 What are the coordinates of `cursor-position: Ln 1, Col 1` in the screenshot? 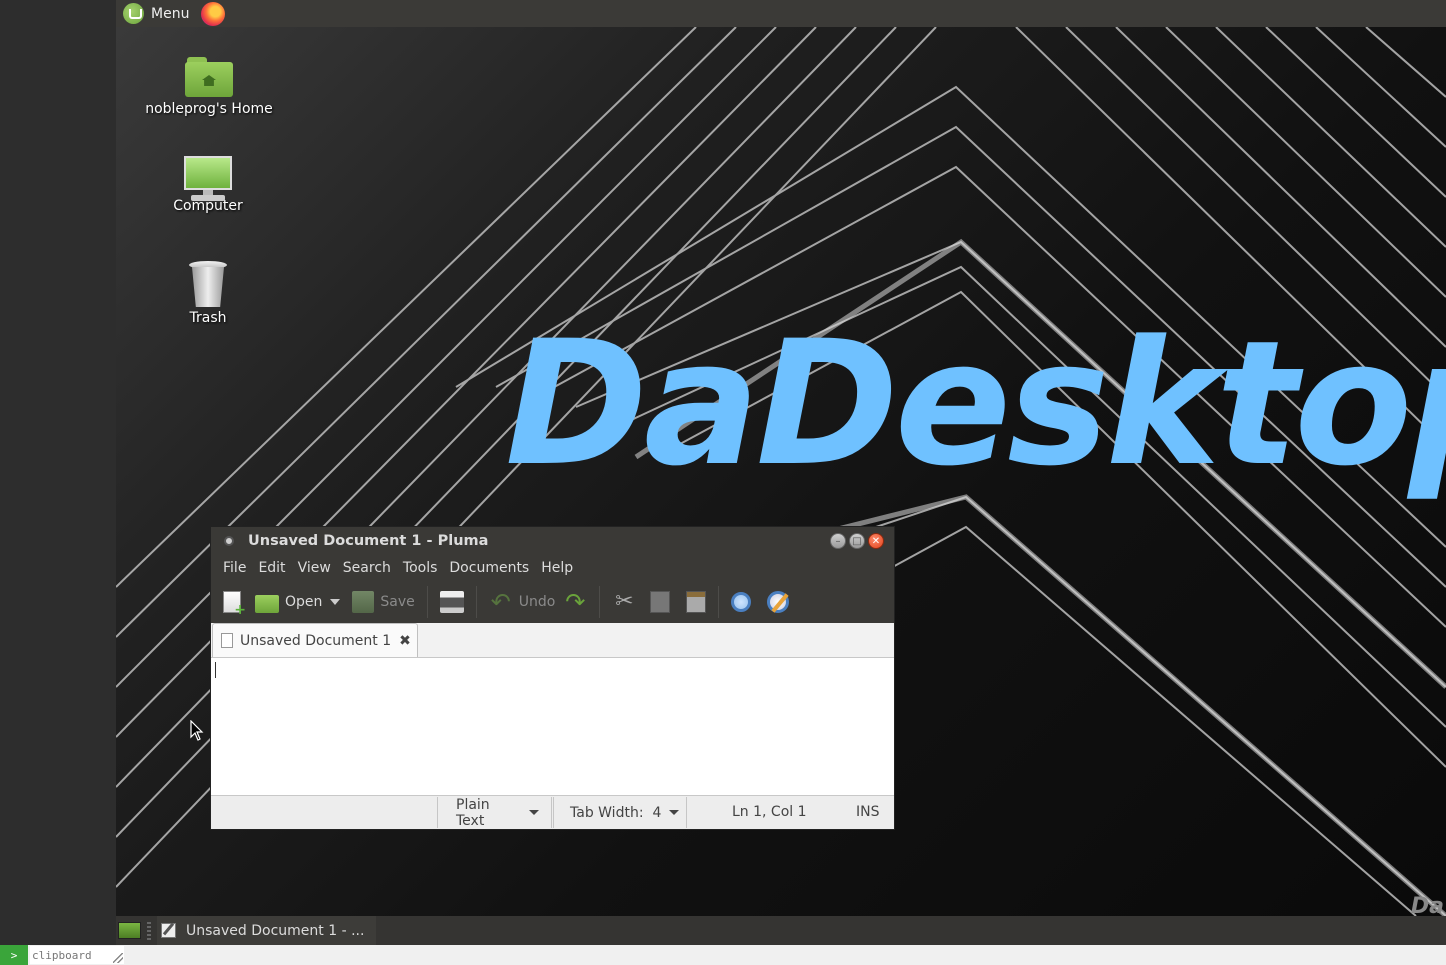 It's located at (769, 812).